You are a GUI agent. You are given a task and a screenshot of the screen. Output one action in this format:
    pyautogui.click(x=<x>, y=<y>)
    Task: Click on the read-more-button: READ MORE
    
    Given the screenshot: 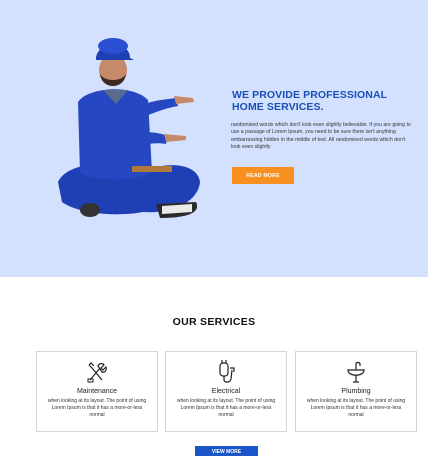 What is the action you would take?
    pyautogui.click(x=263, y=175)
    